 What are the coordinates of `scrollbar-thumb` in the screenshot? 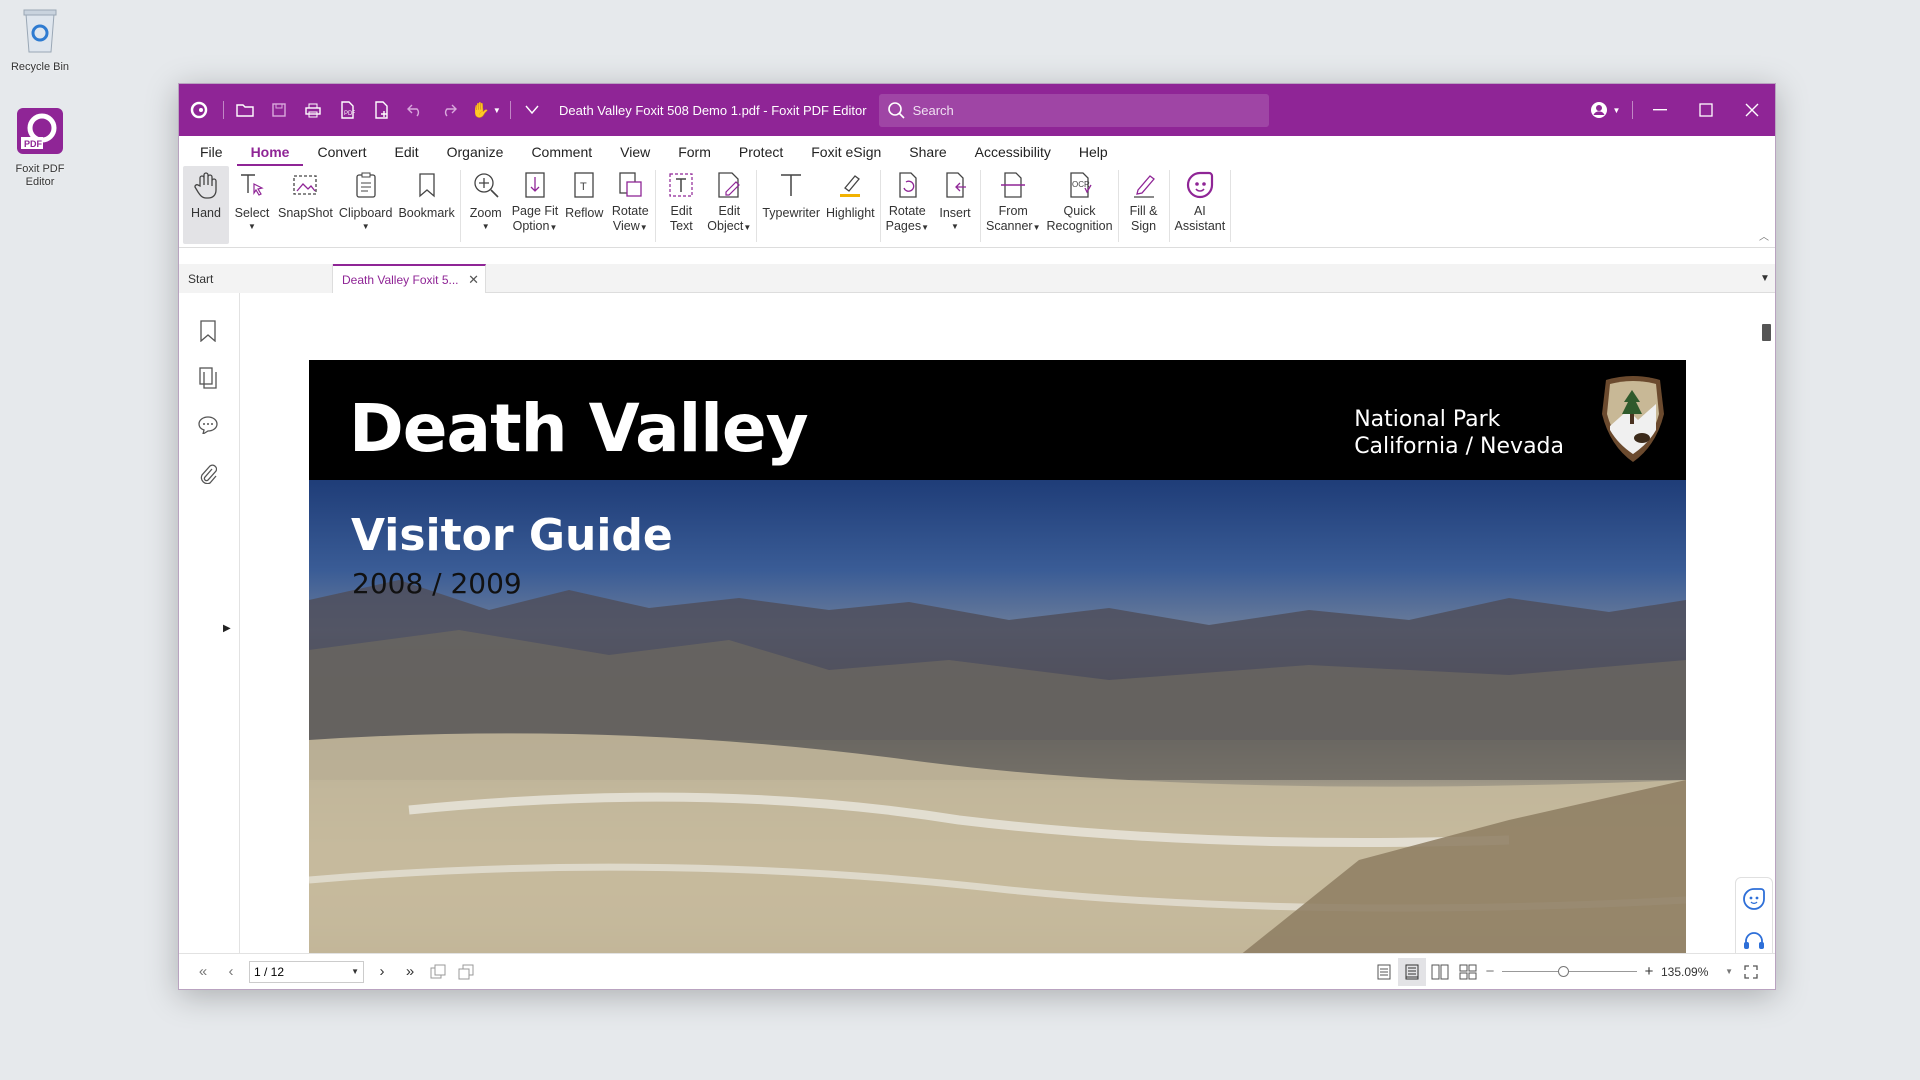 It's located at (1766, 332).